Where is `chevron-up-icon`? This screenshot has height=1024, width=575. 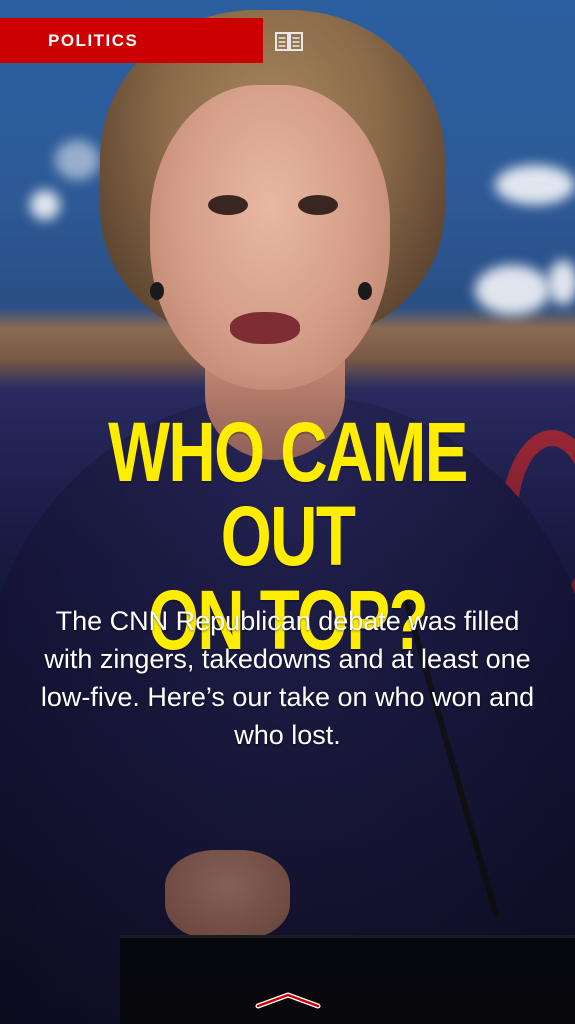 chevron-up-icon is located at coordinates (288, 1000).